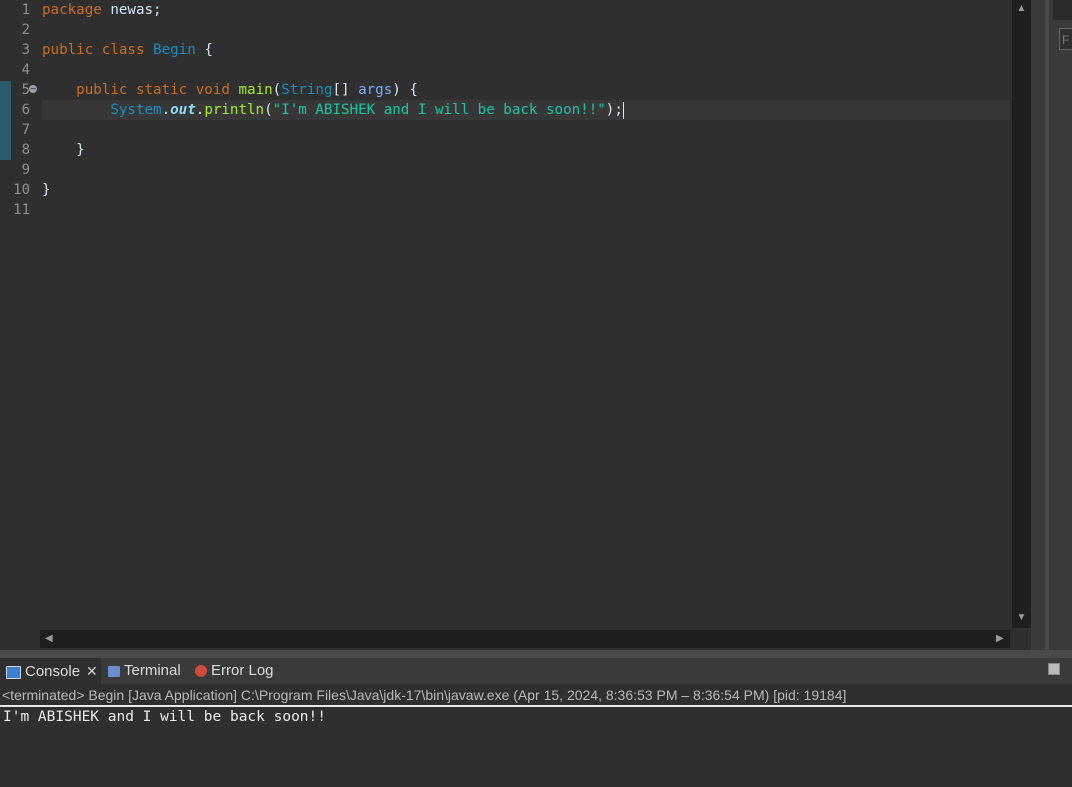  Describe the element at coordinates (212, 90) in the screenshot. I see `code-token: void` at that location.